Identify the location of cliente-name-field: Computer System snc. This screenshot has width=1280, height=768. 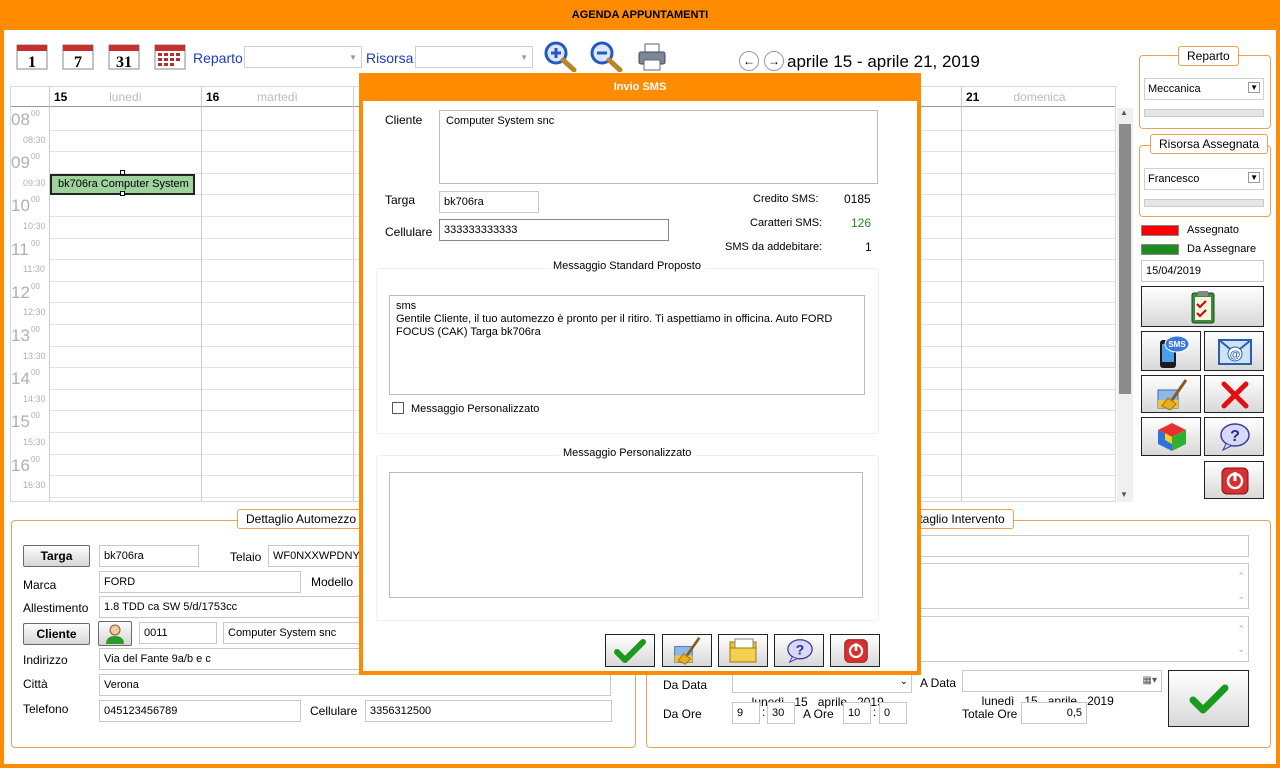
(291, 633).